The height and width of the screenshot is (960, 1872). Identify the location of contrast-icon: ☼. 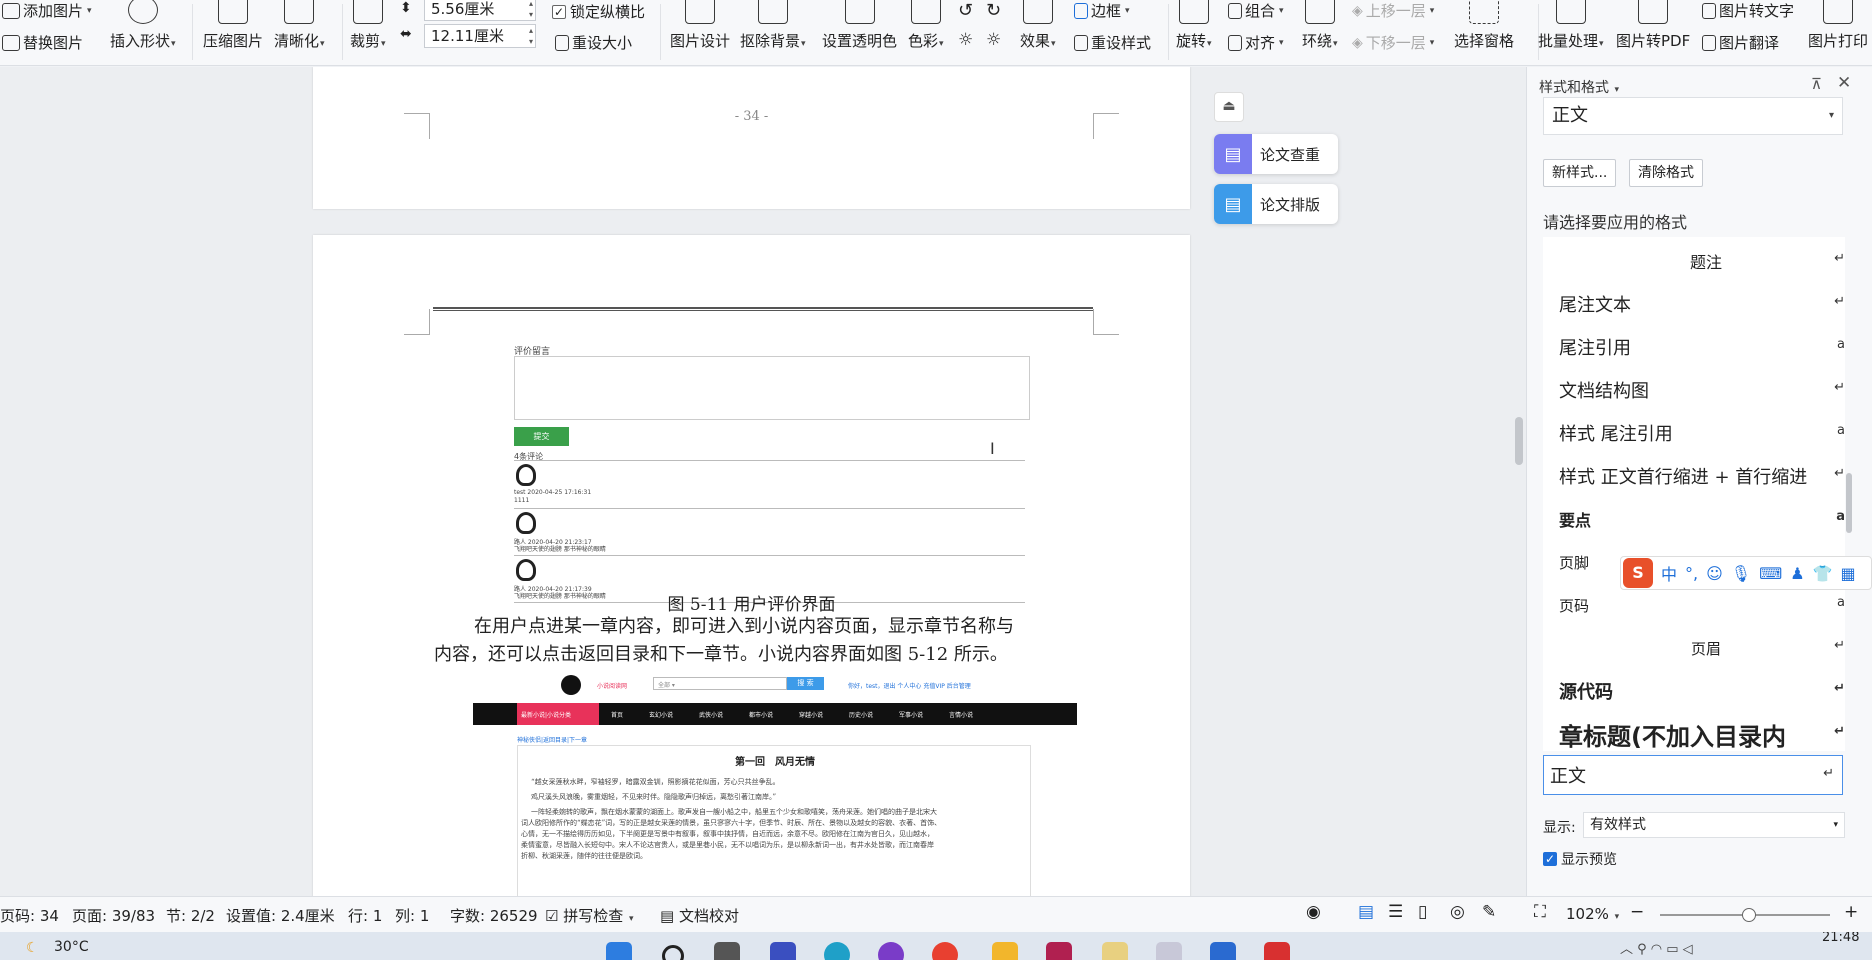
(993, 40).